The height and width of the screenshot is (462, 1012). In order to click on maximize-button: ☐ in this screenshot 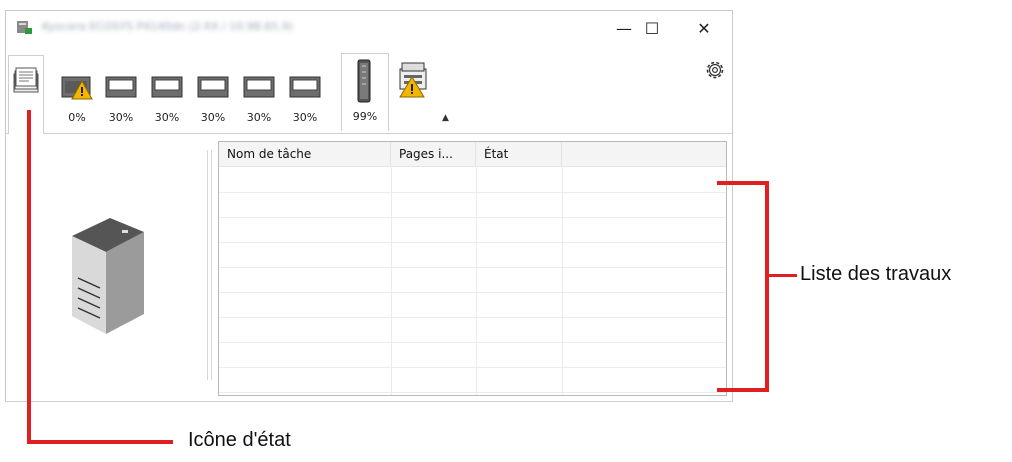, I will do `click(652, 28)`.